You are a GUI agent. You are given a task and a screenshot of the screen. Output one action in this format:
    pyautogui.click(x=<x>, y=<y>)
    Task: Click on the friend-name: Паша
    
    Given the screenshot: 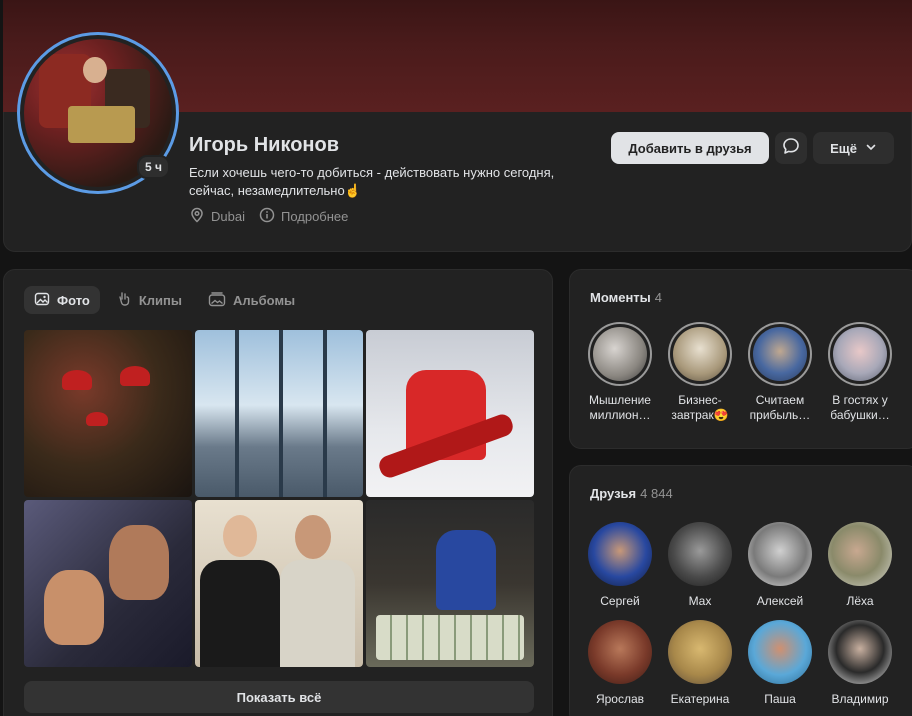 What is the action you would take?
    pyautogui.click(x=780, y=699)
    